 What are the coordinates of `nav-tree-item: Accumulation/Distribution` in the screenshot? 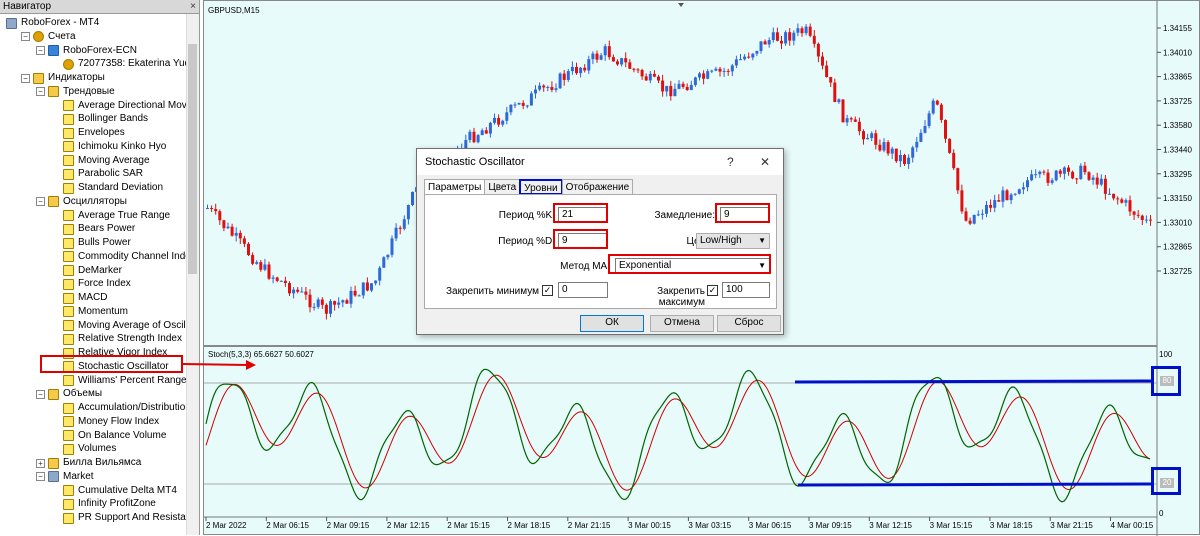 It's located at (121, 408).